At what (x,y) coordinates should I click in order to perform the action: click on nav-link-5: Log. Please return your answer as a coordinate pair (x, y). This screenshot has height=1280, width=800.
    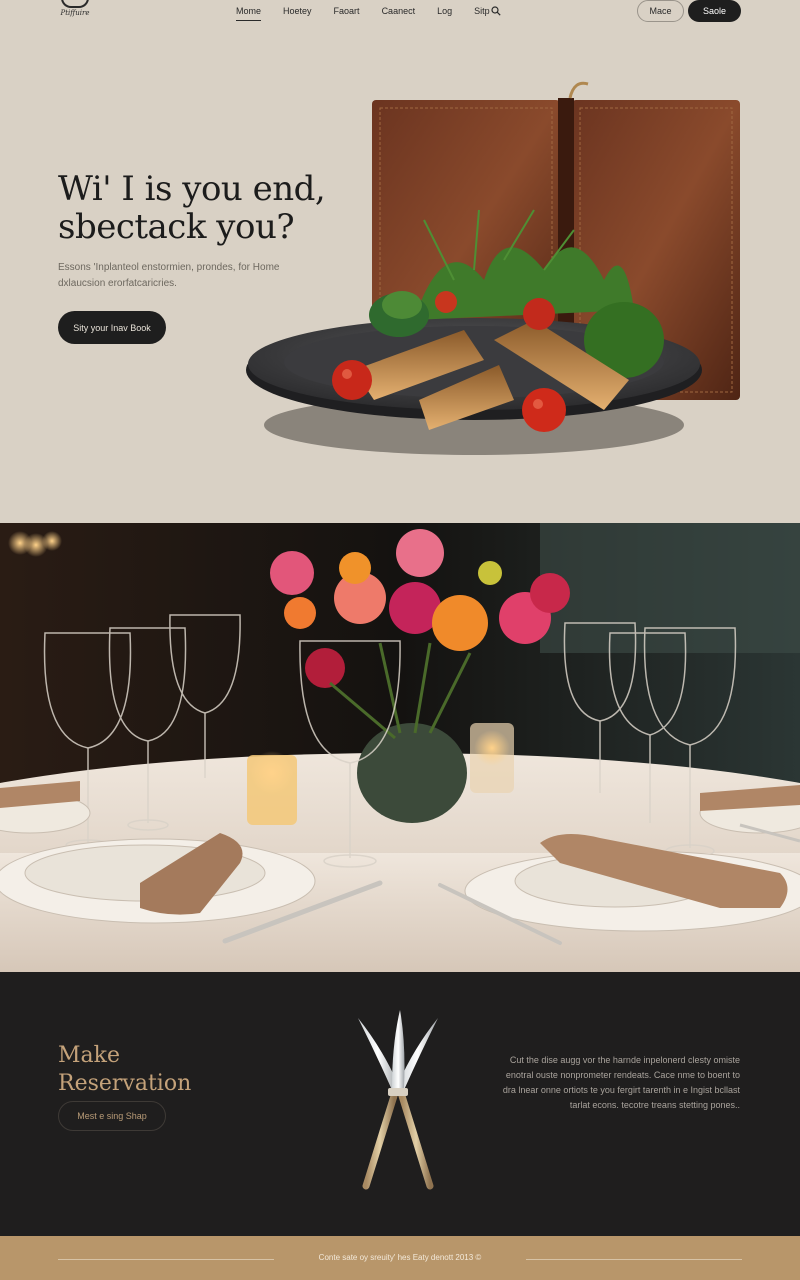
    Looking at the image, I should click on (444, 13).